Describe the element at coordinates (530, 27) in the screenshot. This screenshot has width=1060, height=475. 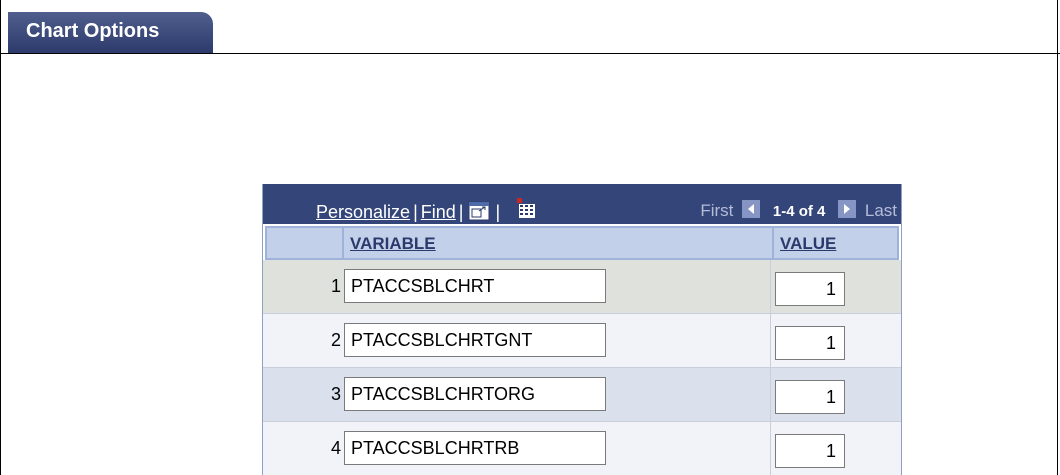
I see `tab-strip: Chart Options` at that location.